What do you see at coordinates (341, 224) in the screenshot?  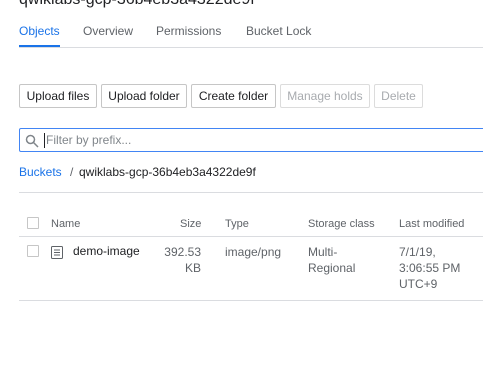 I see `column-header-storage-class: Storage class` at bounding box center [341, 224].